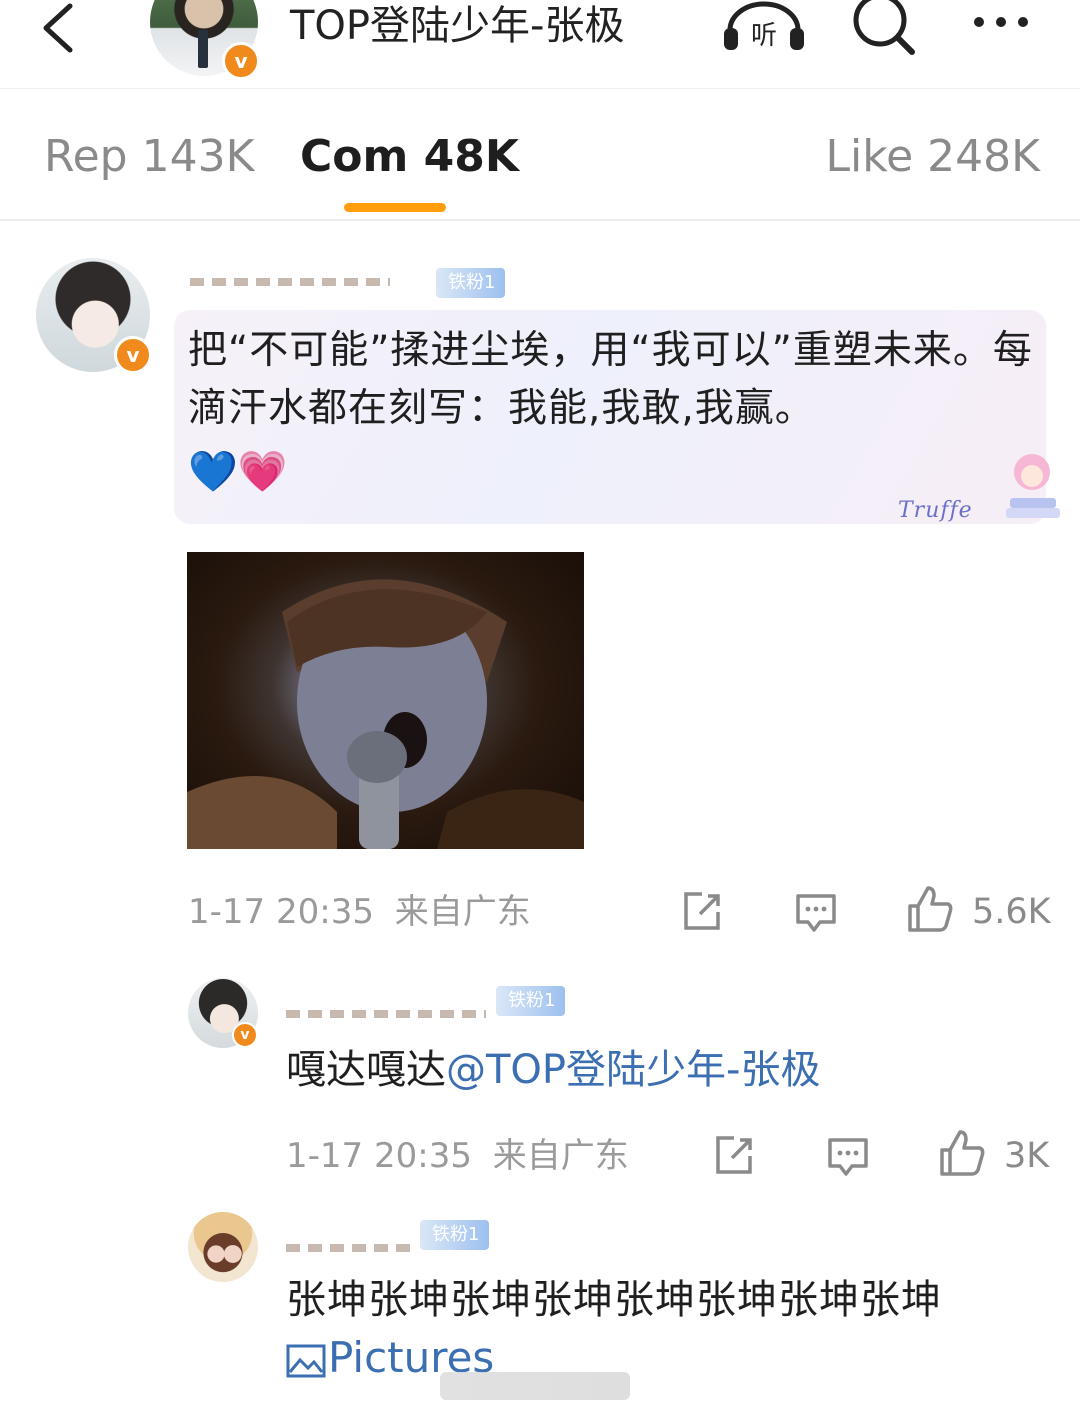 The width and height of the screenshot is (1080, 1410). I want to click on reply-avatar, so click(223, 1247).